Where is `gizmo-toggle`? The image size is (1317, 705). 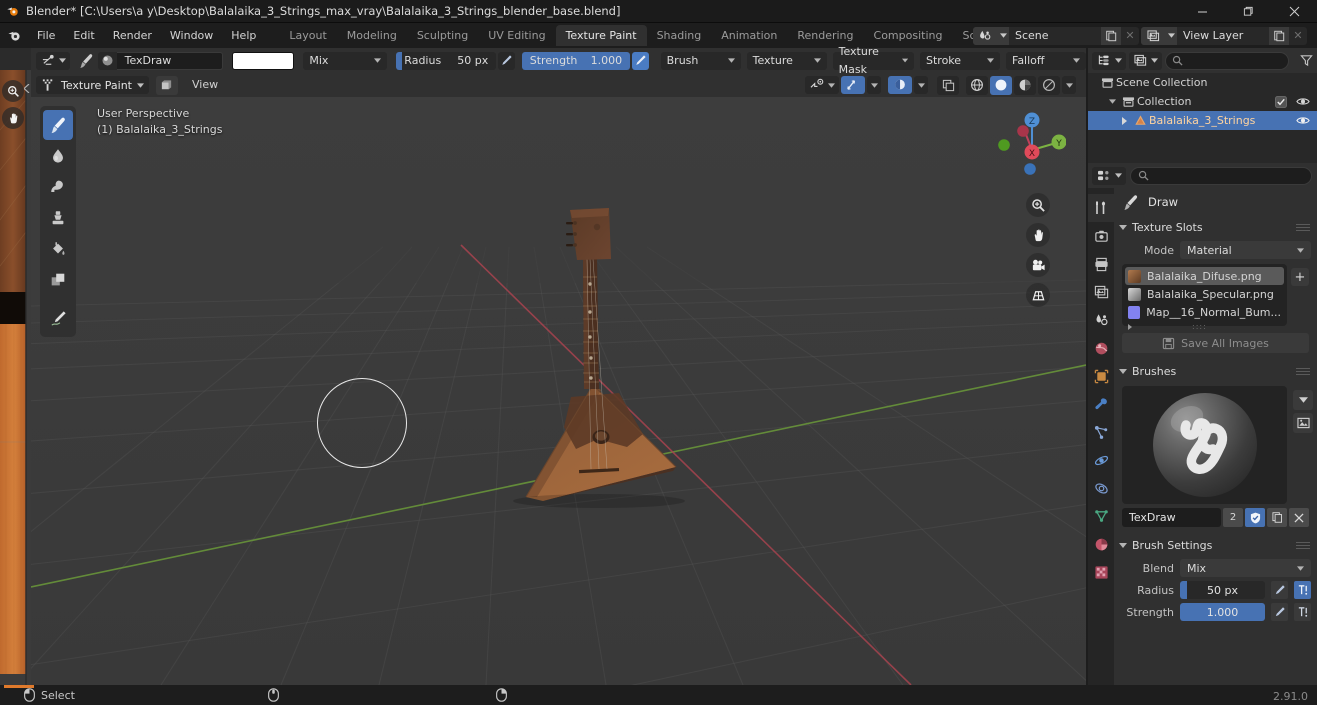 gizmo-toggle is located at coordinates (822, 85).